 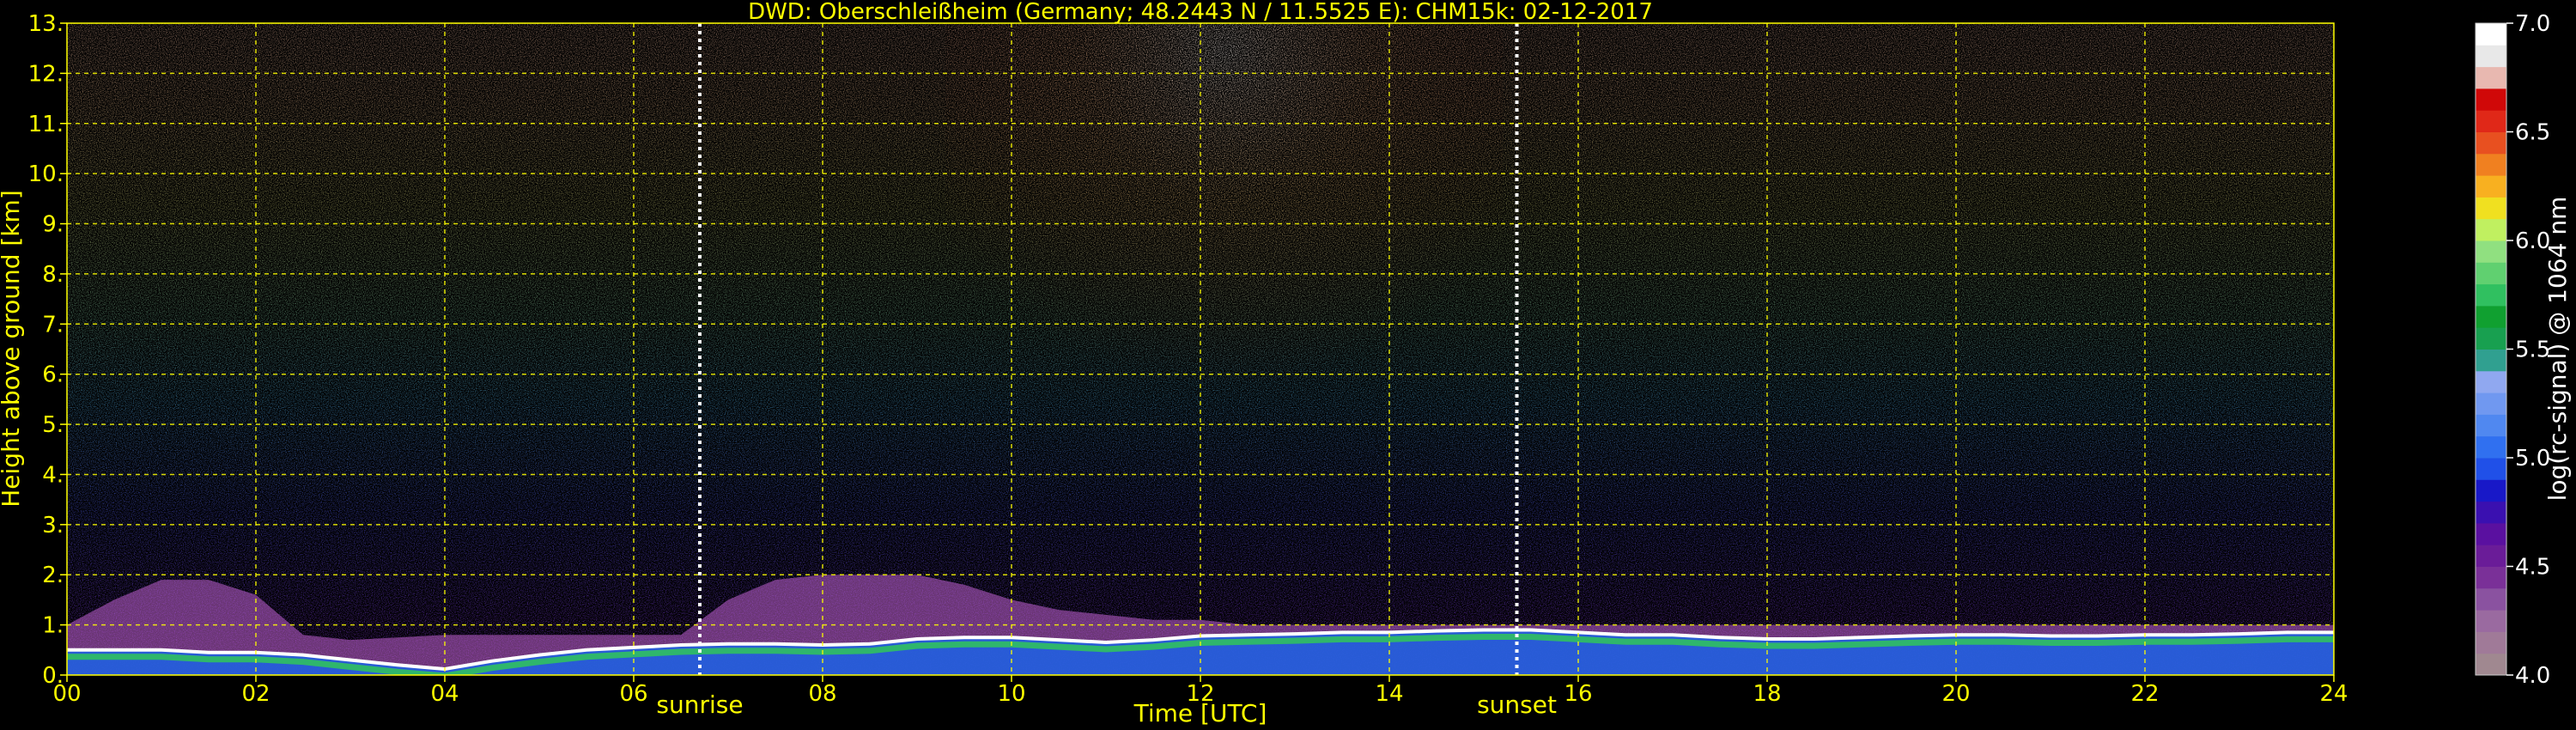 What do you see at coordinates (2558, 349) in the screenshot?
I see `colorbar-label: log(rc-signal) @ 1064 nm` at bounding box center [2558, 349].